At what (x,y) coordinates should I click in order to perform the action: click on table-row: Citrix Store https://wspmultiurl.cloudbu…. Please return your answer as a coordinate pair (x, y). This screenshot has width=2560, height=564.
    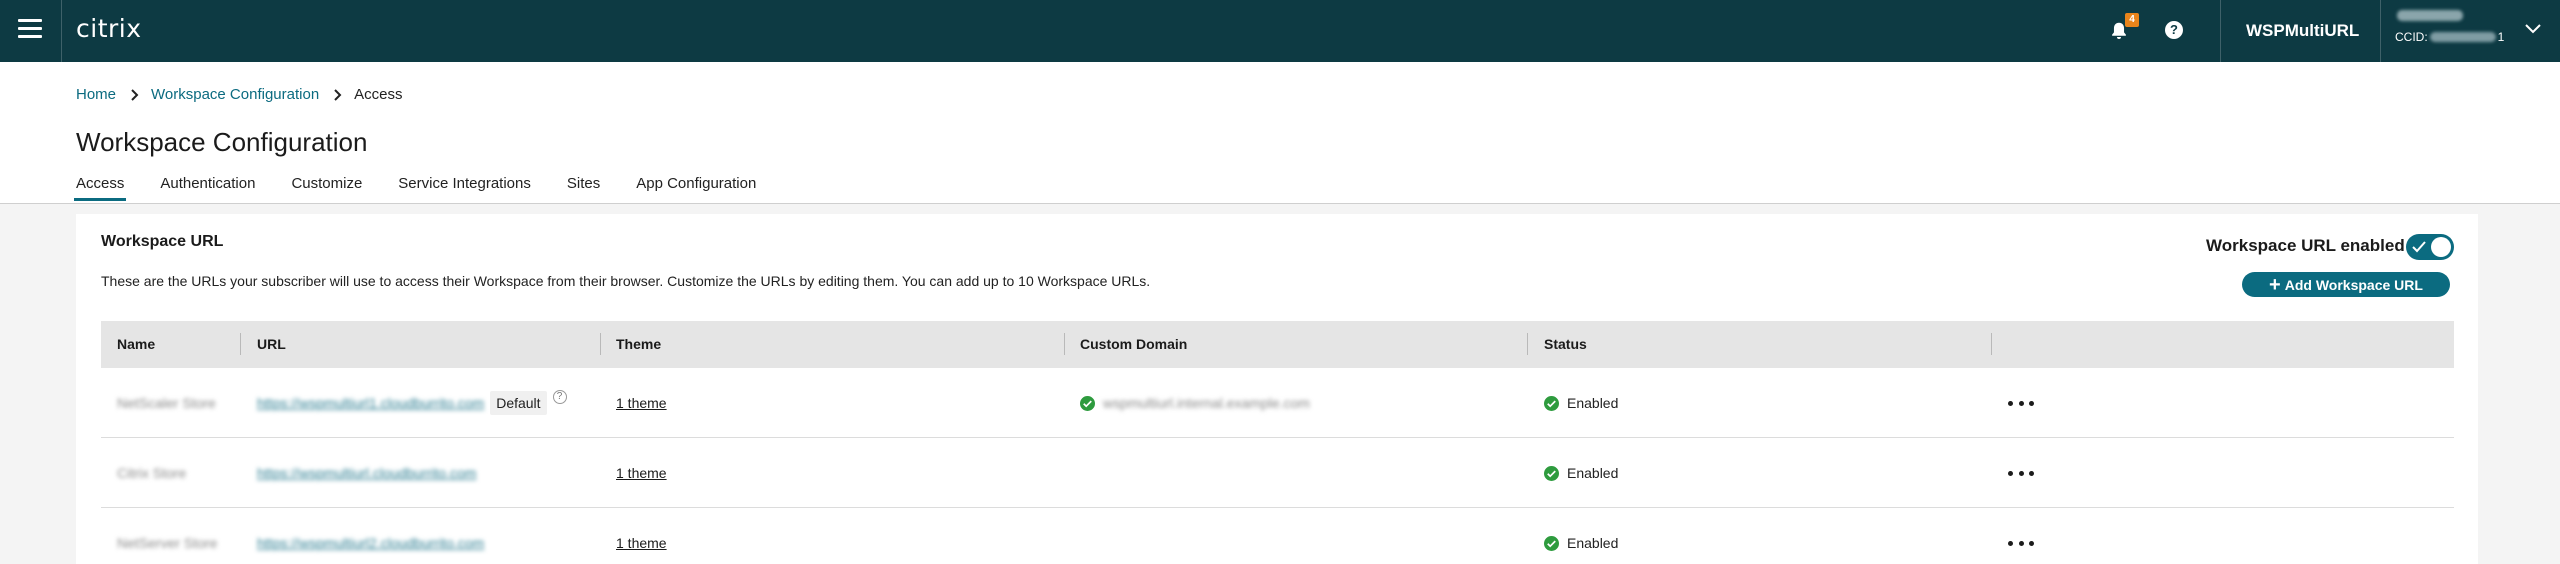
    Looking at the image, I should click on (1277, 473).